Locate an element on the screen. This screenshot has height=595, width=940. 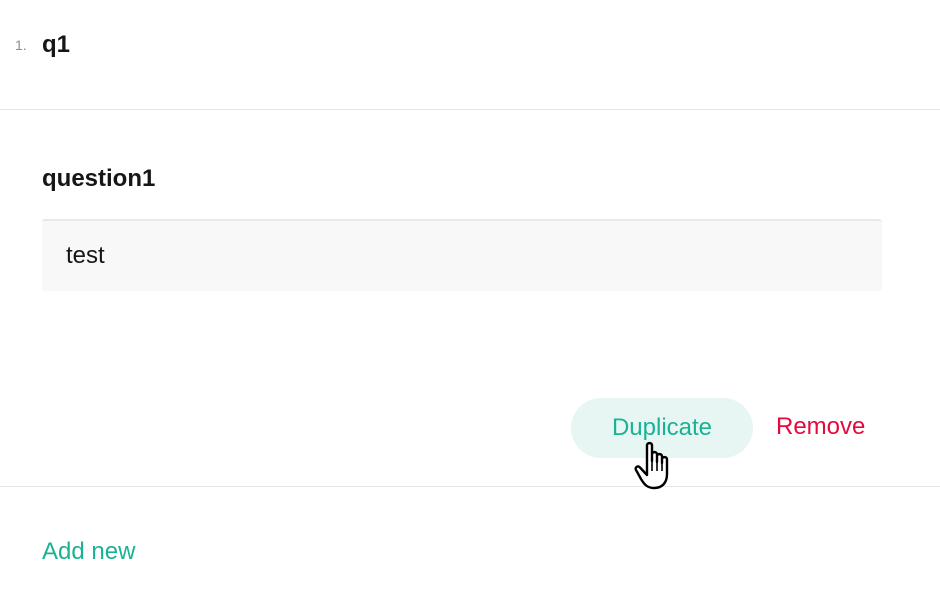
add-new-link: Add new is located at coordinates (88, 552).